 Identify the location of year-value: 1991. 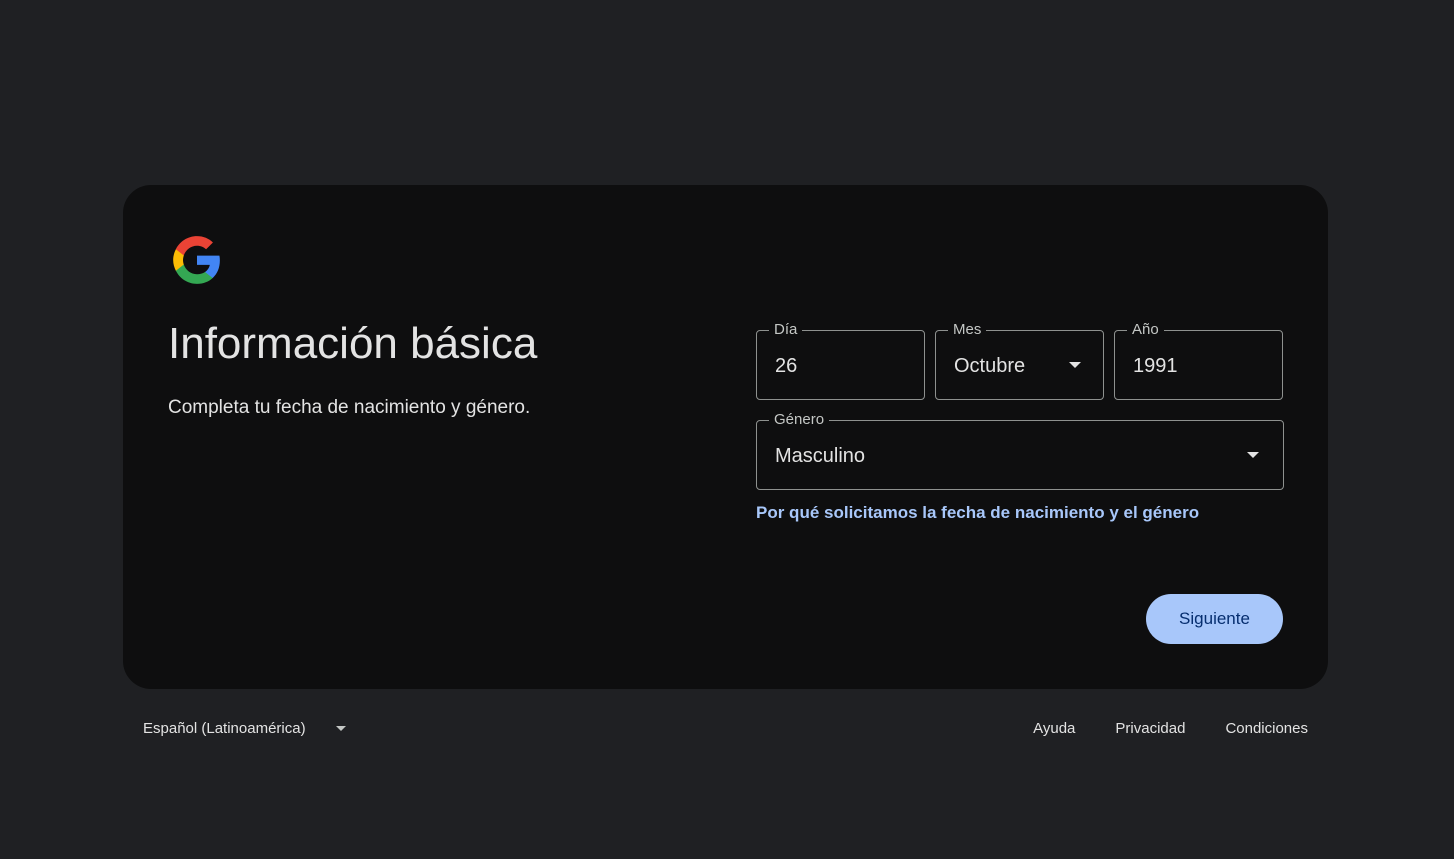
(1155, 366).